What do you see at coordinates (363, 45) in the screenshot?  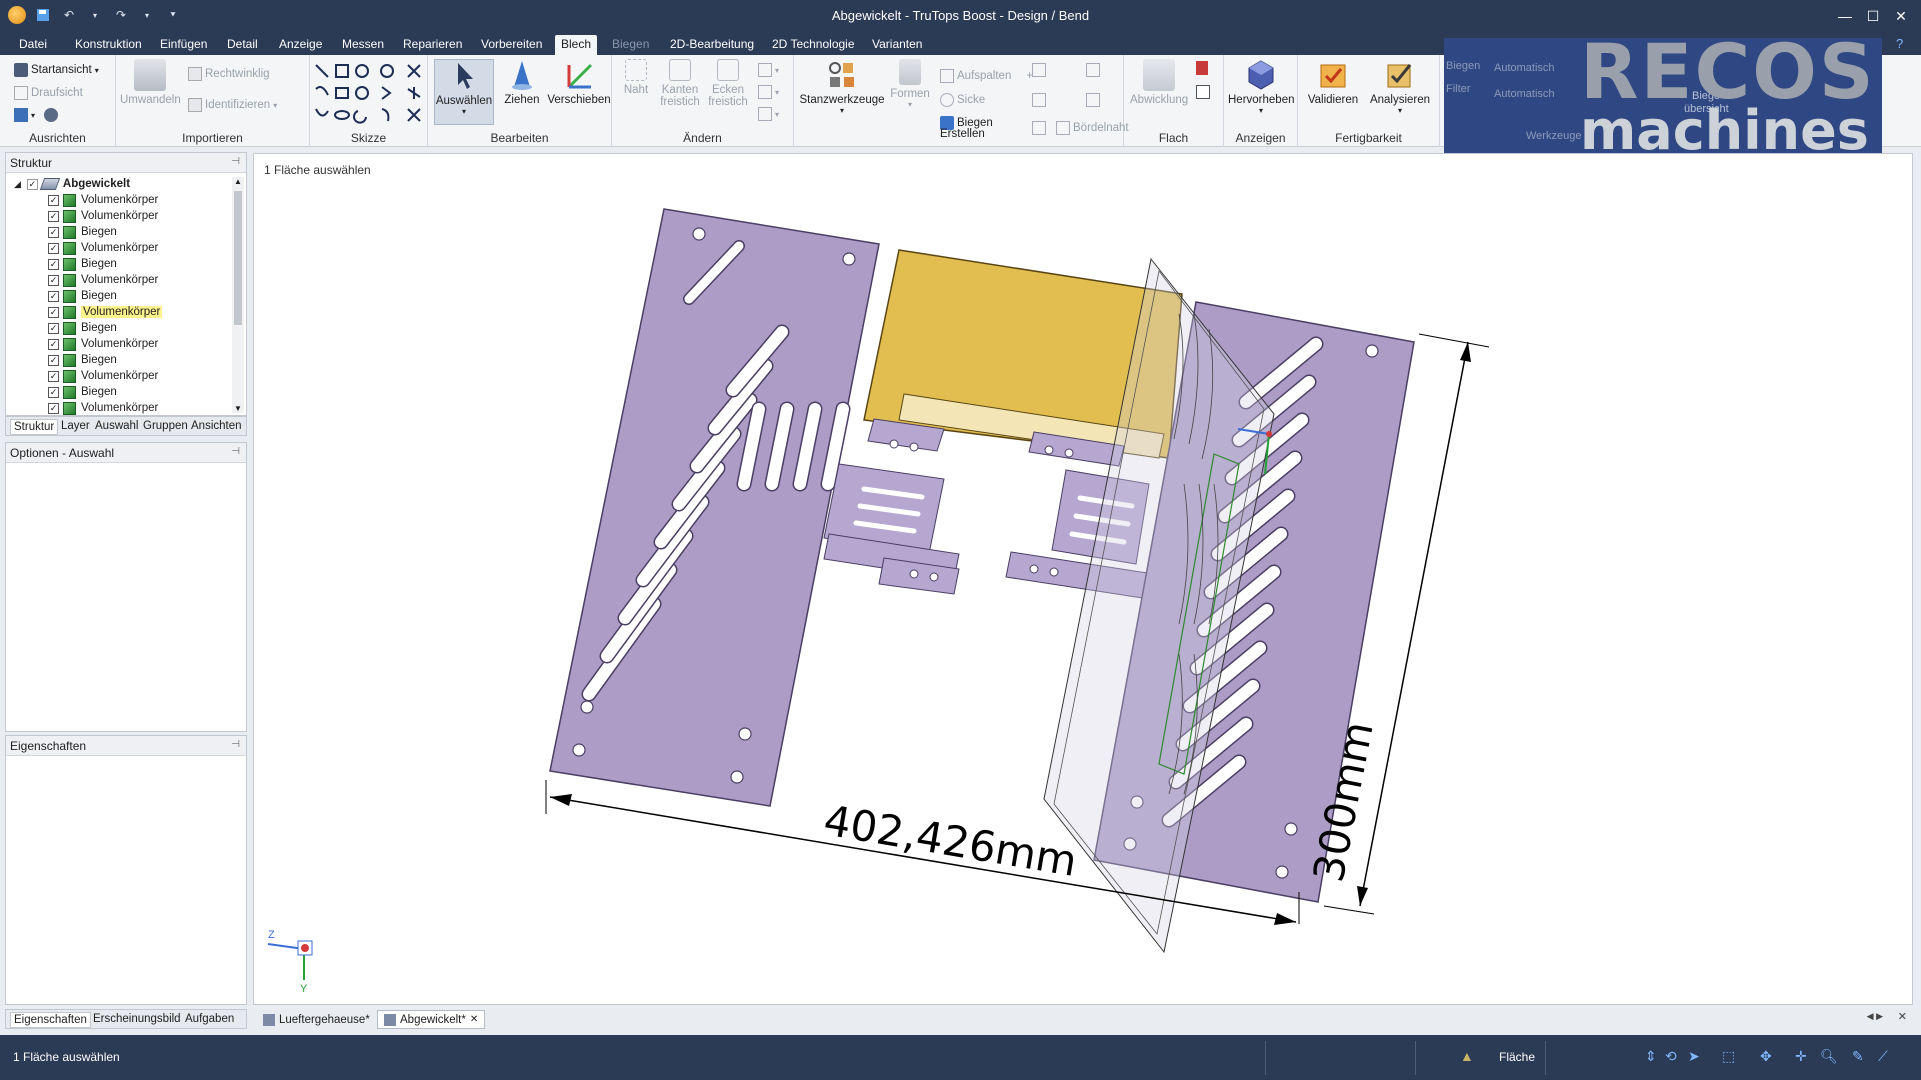 I see `tab-messen: Messen` at bounding box center [363, 45].